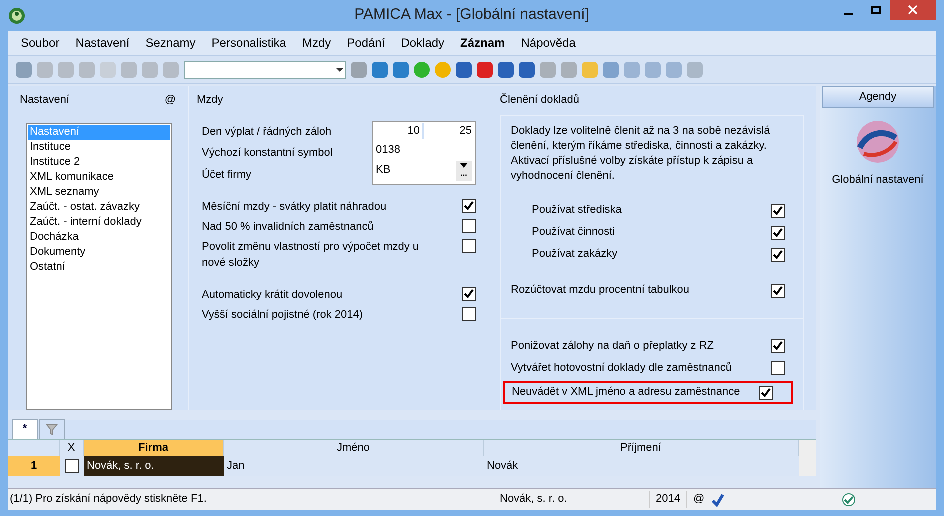 The width and height of the screenshot is (944, 516). I want to click on list-item: Instituce, so click(99, 147).